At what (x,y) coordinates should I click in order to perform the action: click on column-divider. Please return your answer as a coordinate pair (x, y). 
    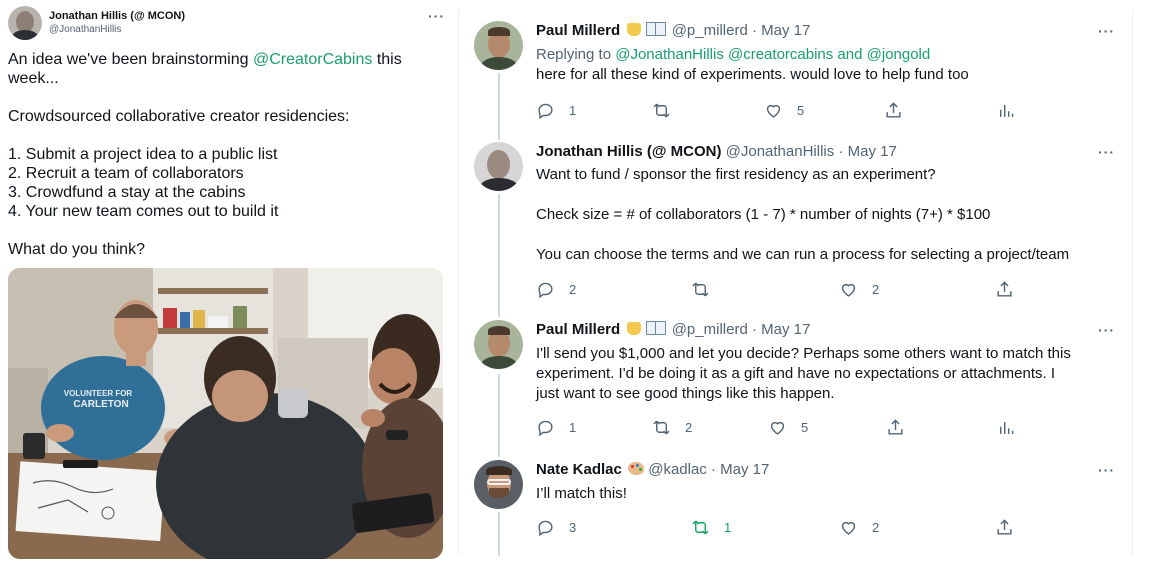
    Looking at the image, I should click on (458, 283).